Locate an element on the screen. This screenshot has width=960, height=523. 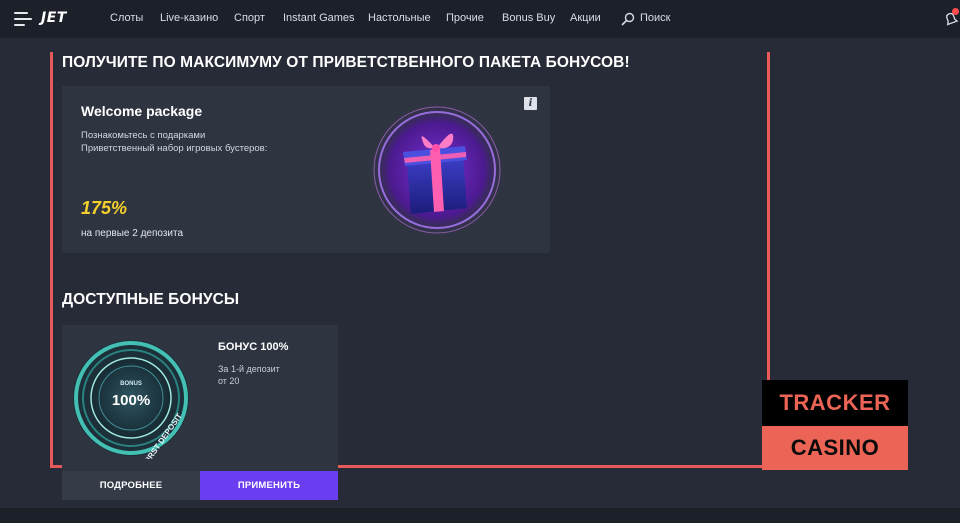
bonus-condition: За 1-й депозит is located at coordinates (249, 369).